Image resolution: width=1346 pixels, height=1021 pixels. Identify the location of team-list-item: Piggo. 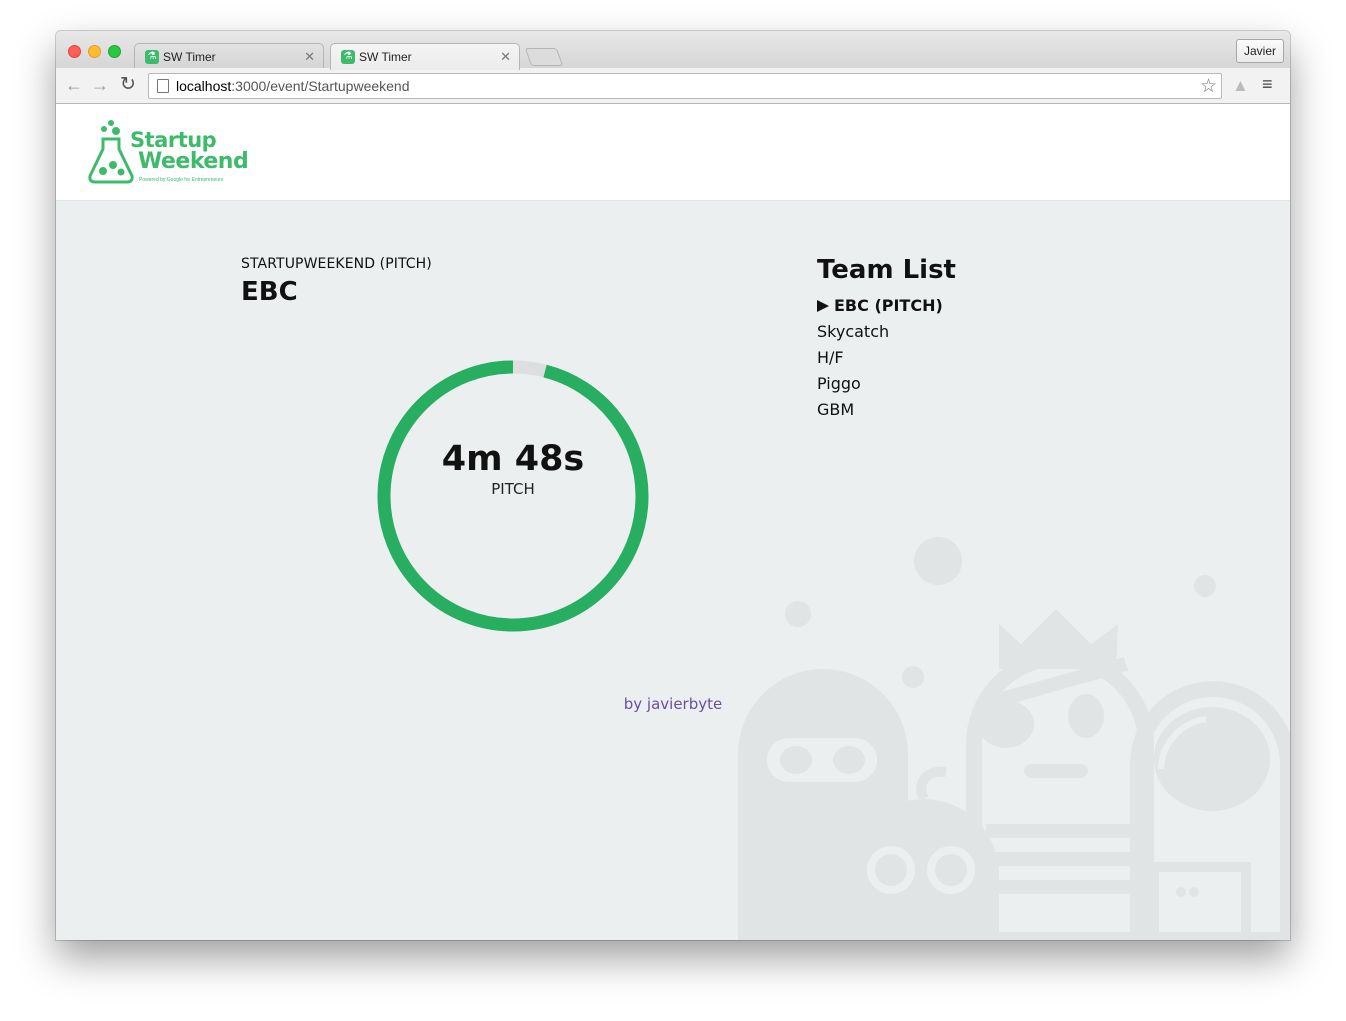
(880, 384).